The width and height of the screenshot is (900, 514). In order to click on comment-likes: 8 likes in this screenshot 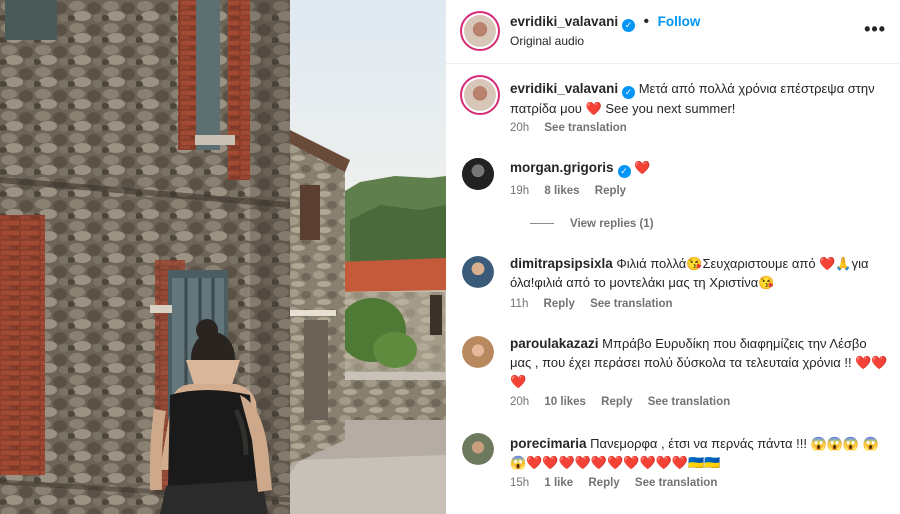, I will do `click(561, 191)`.